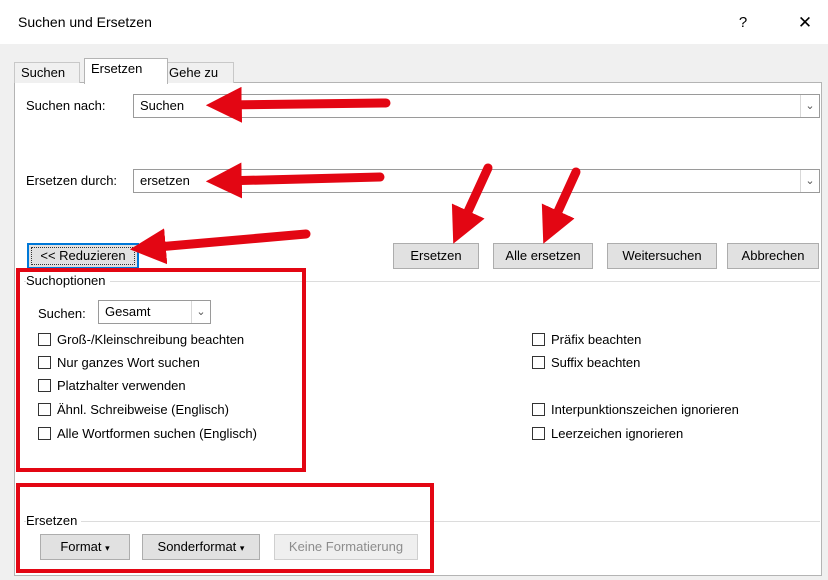  What do you see at coordinates (161, 370) in the screenshot?
I see `annotation-rectangle-search-options` at bounding box center [161, 370].